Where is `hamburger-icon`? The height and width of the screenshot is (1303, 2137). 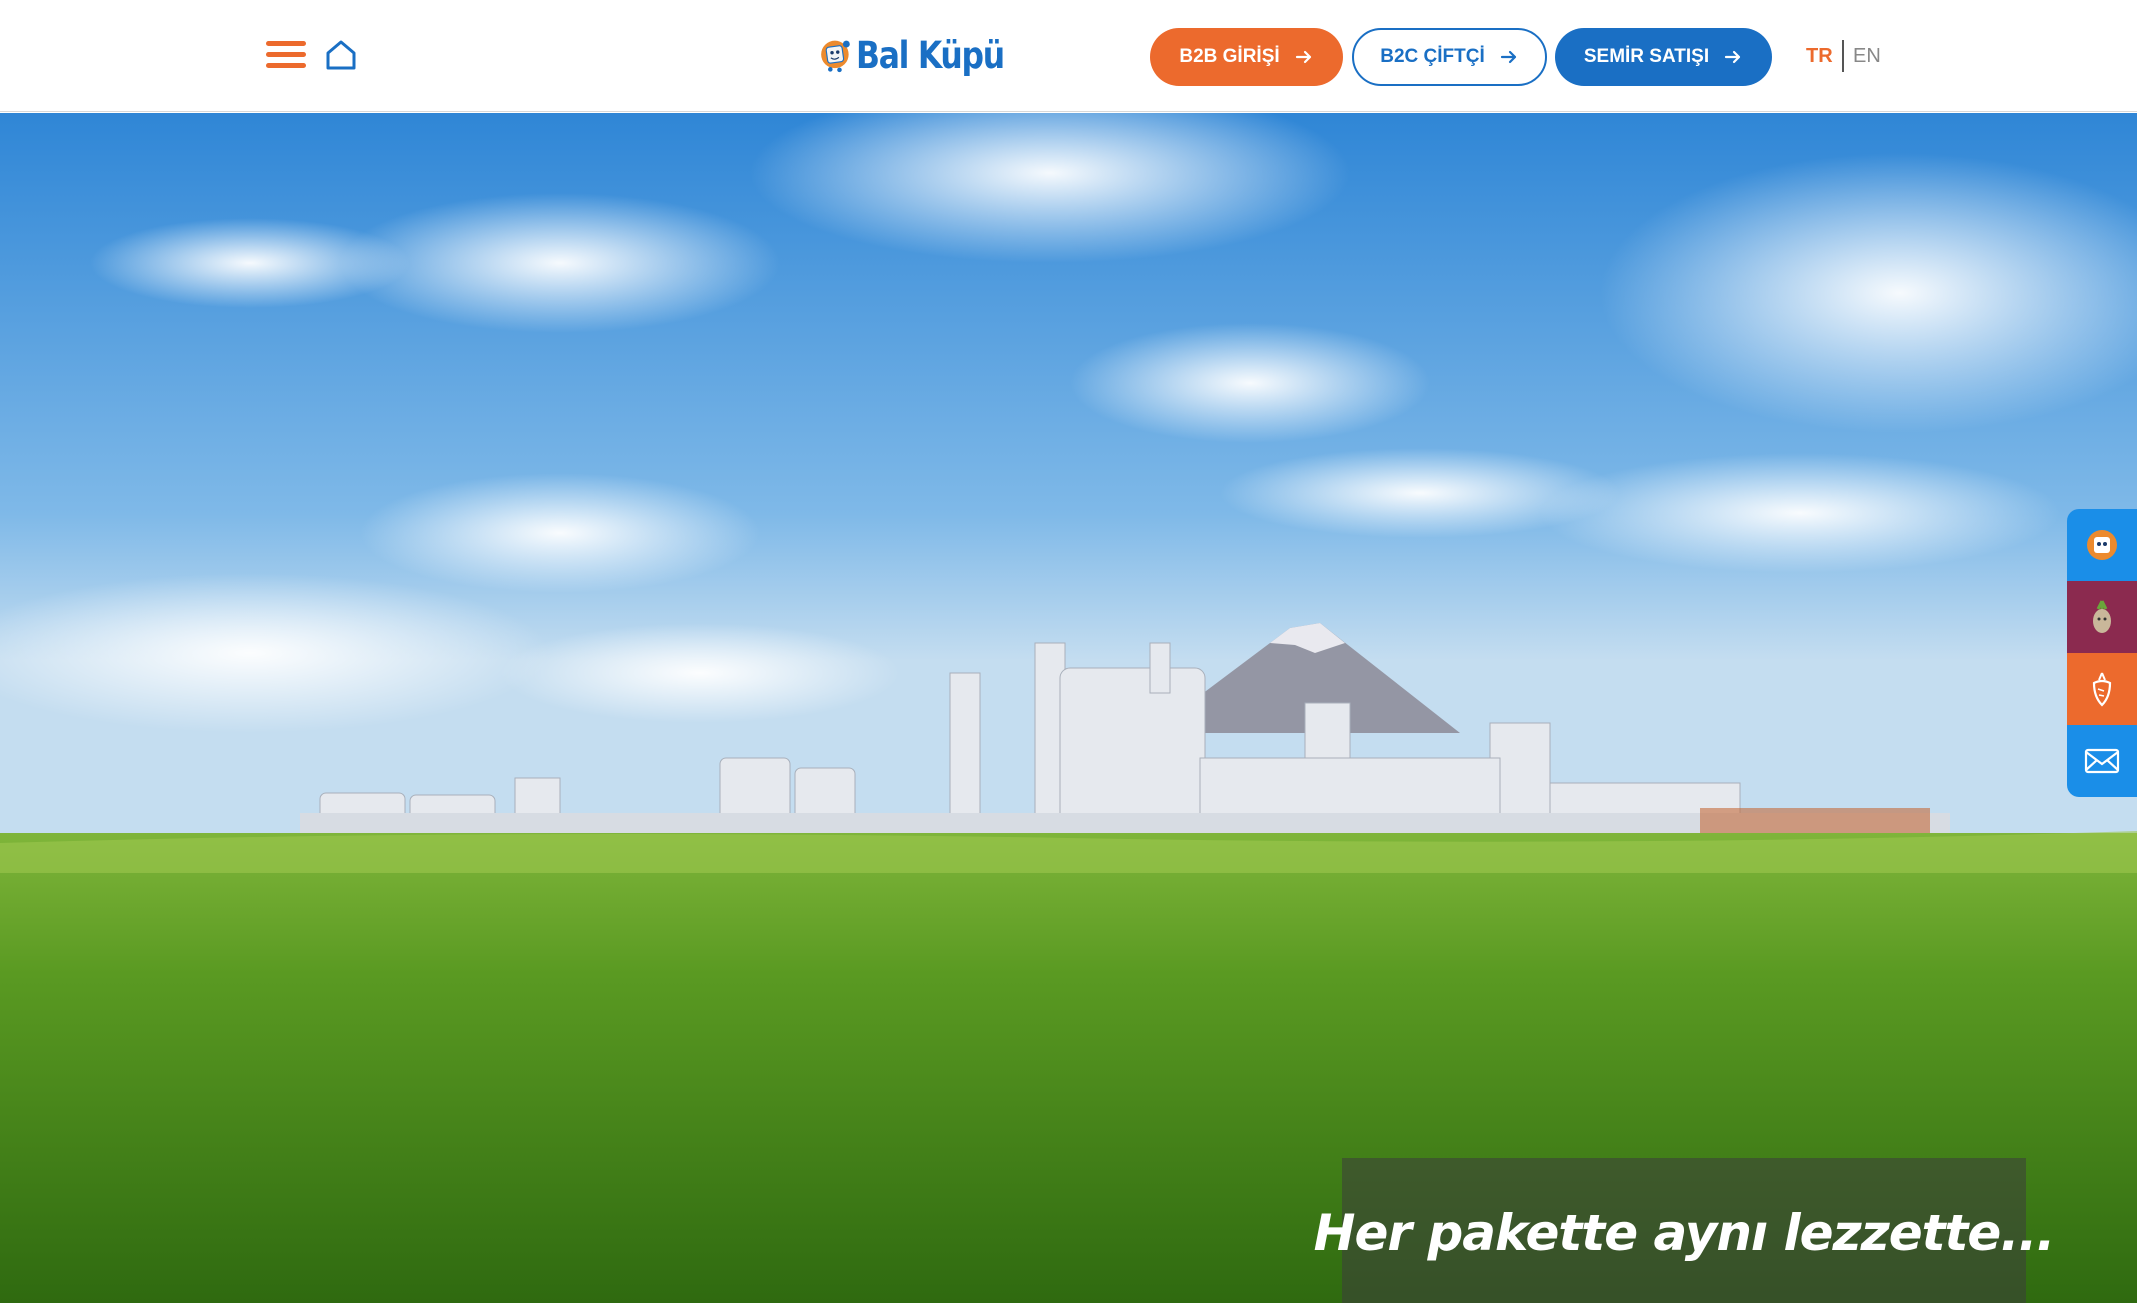
hamburger-icon is located at coordinates (286, 55).